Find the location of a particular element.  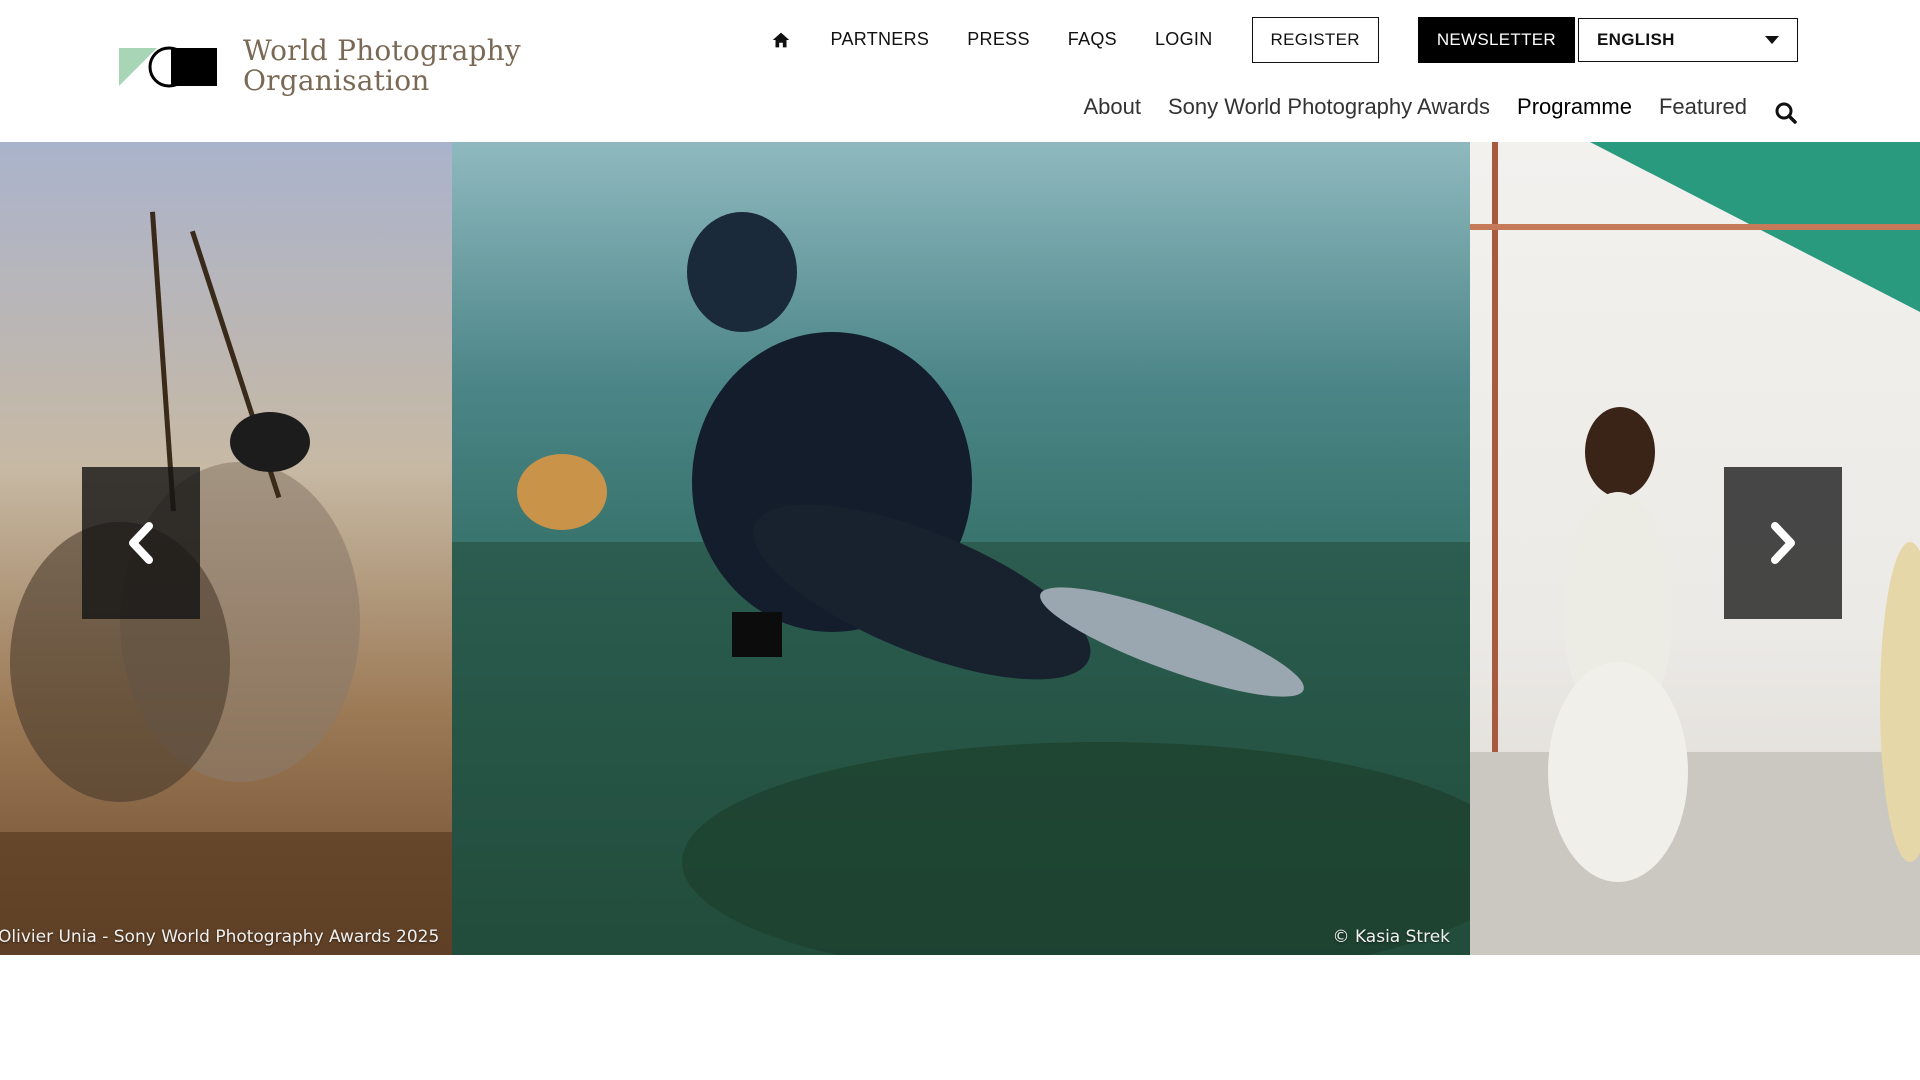

slide-caption: © Kasia Strek is located at coordinates (1391, 937).